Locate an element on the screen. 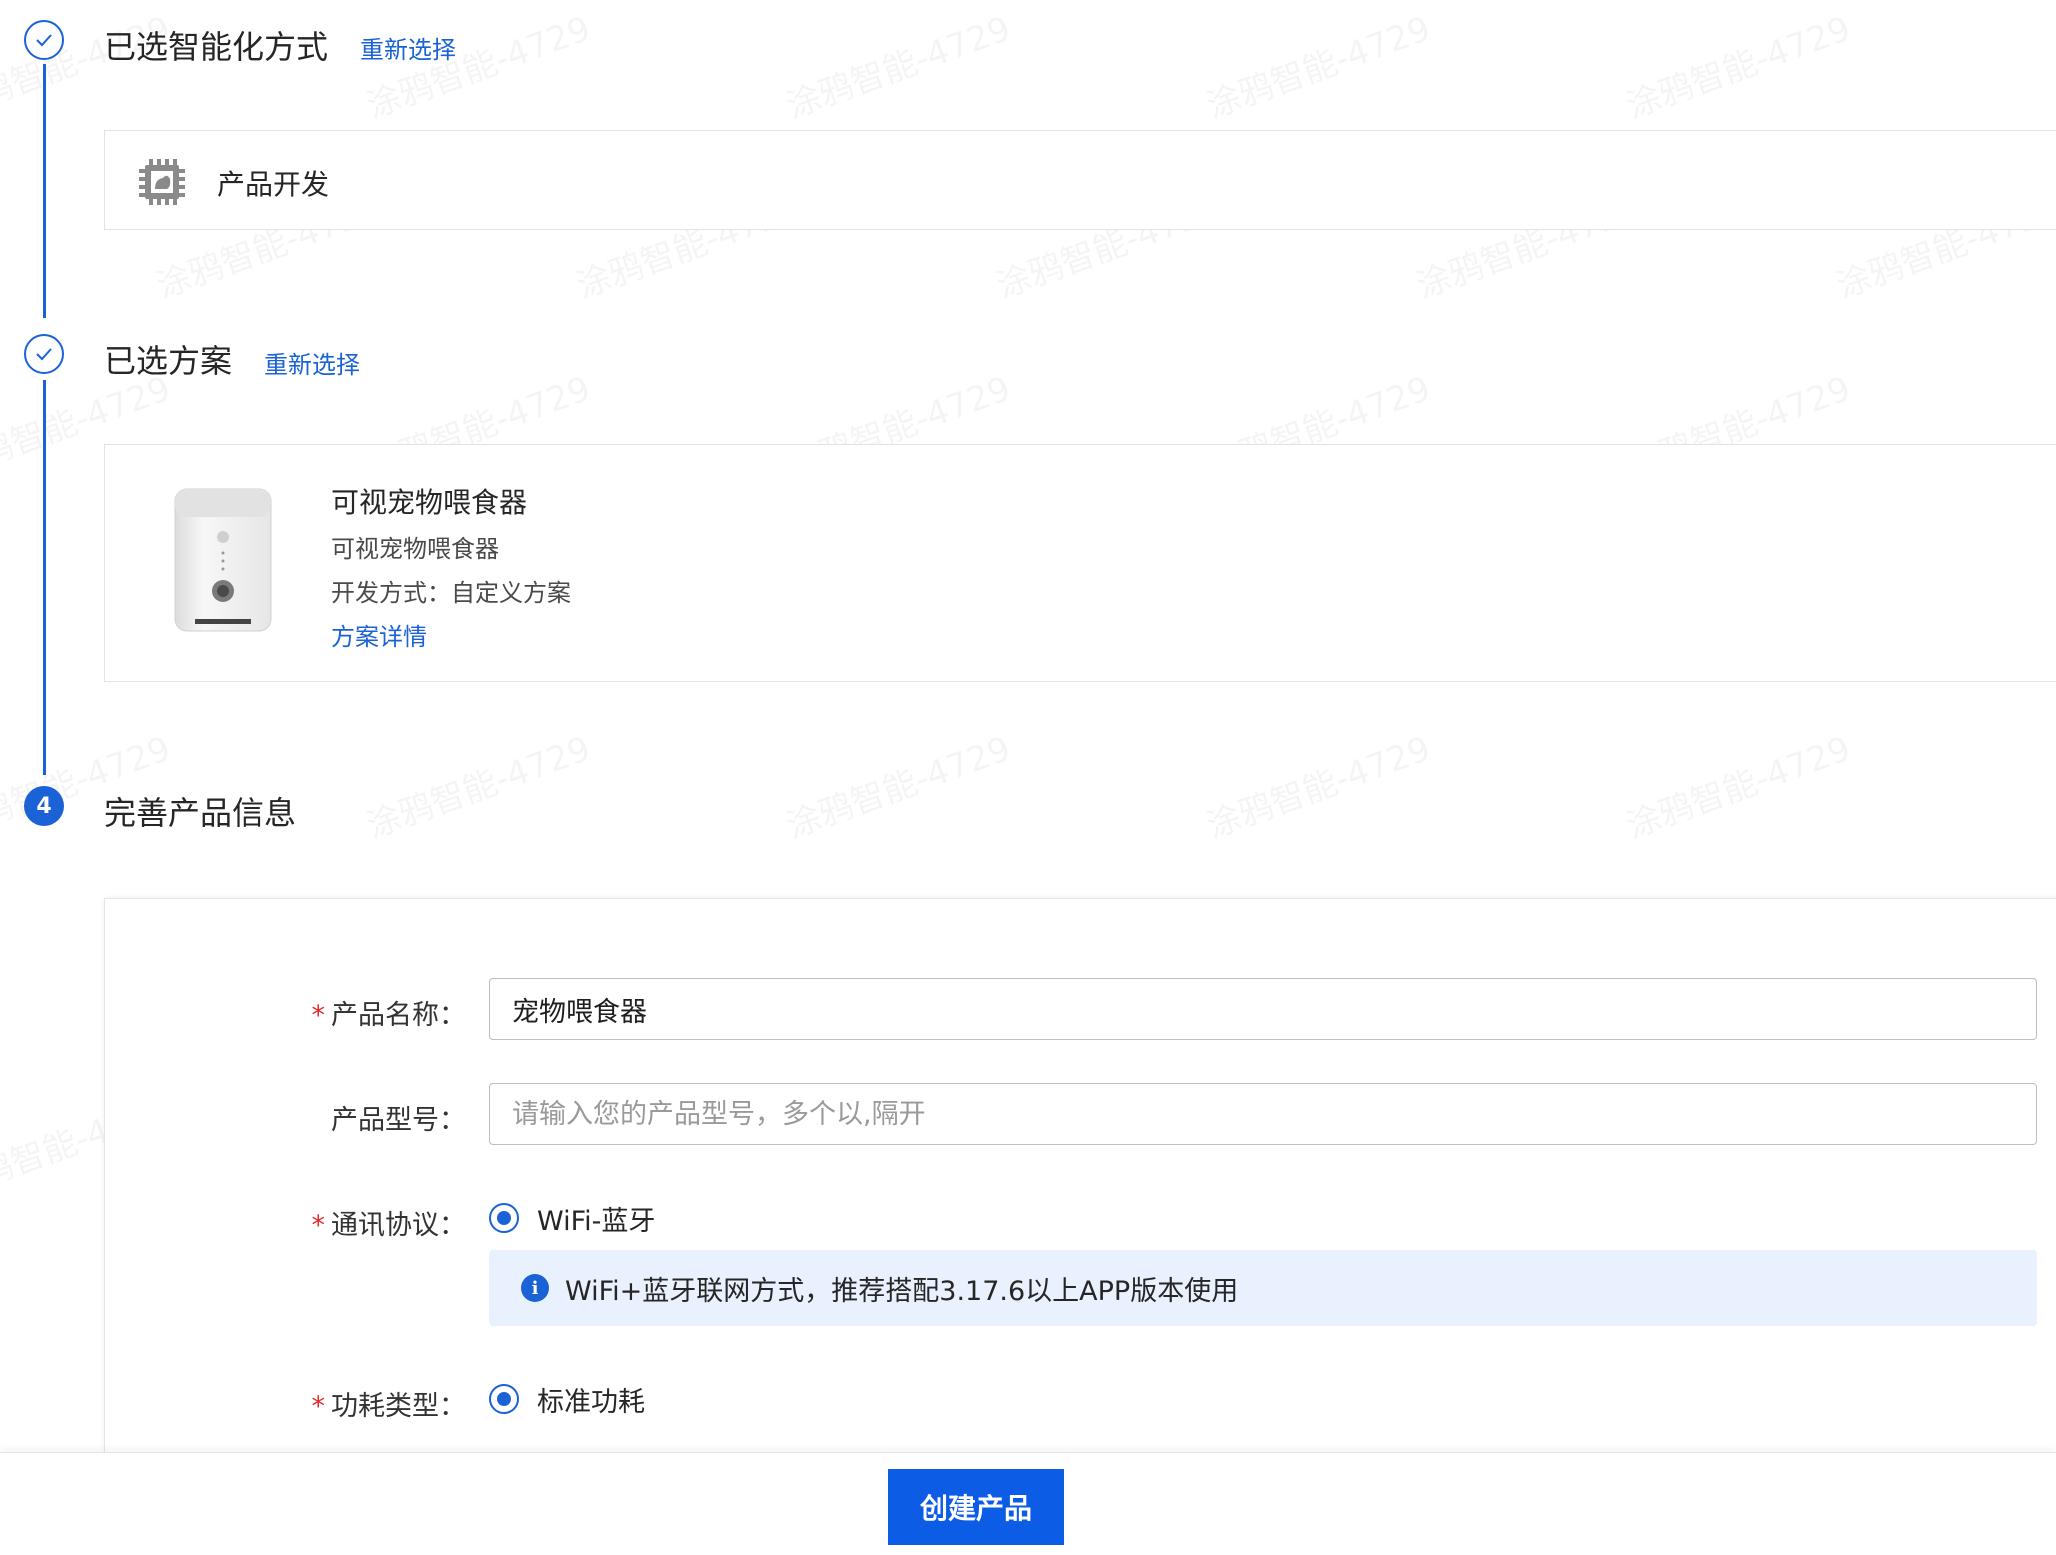  pet-feeder-image is located at coordinates (223, 562).